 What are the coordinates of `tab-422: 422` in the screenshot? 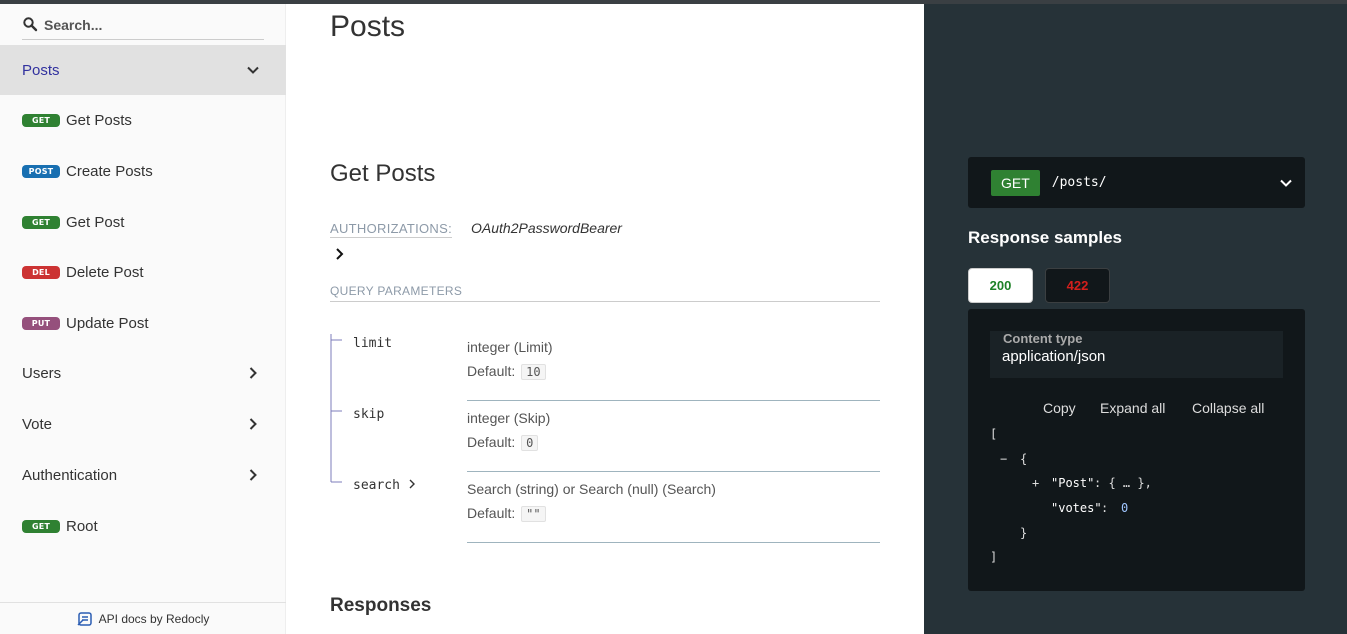 It's located at (1077, 285).